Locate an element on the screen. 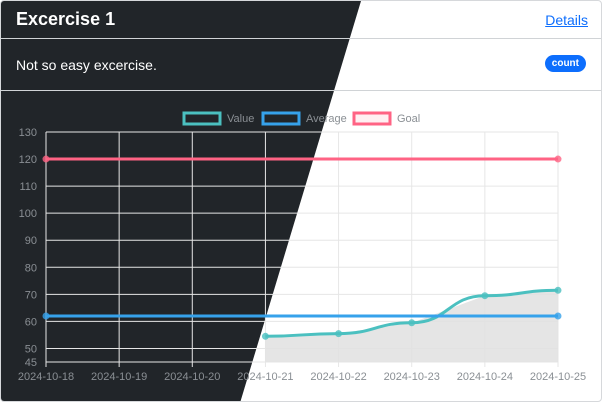  x-tick-label: 2024-10-23 is located at coordinates (412, 377).